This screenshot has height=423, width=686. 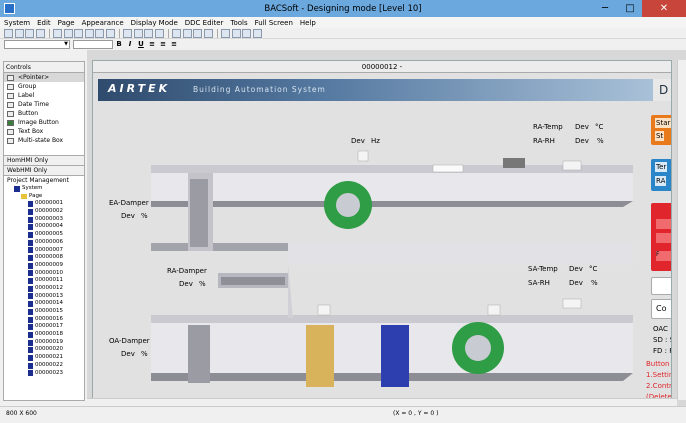 I want to click on properties-icon, so click(x=257, y=33).